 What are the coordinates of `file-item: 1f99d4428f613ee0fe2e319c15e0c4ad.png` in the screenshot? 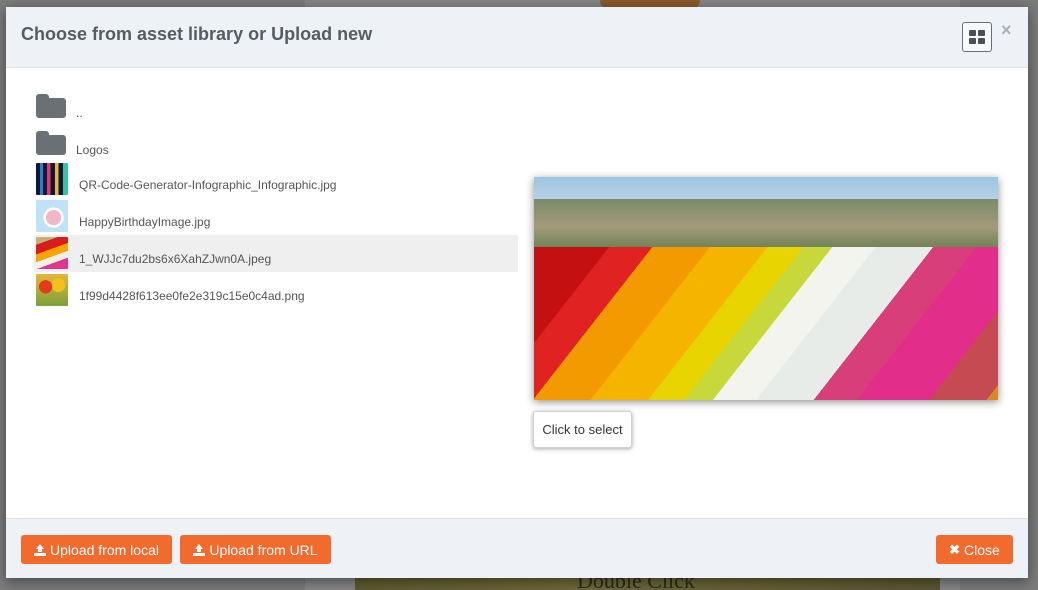 It's located at (276, 290).